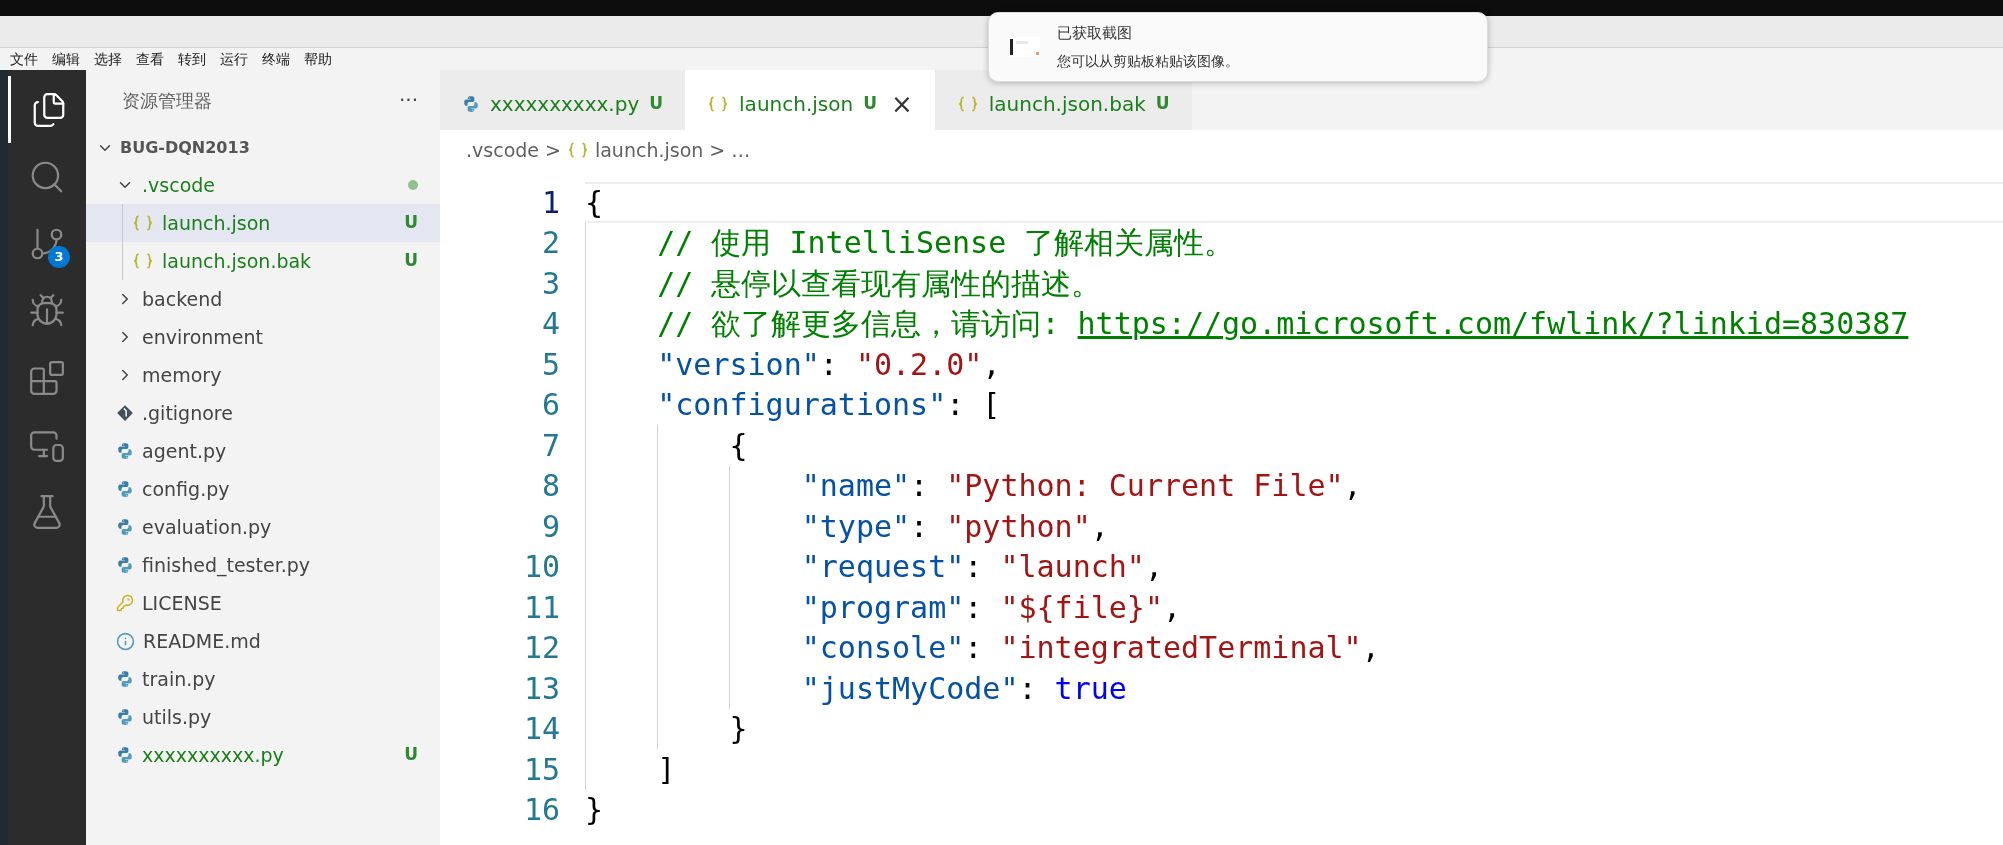  I want to click on file-name: README.md, so click(202, 641).